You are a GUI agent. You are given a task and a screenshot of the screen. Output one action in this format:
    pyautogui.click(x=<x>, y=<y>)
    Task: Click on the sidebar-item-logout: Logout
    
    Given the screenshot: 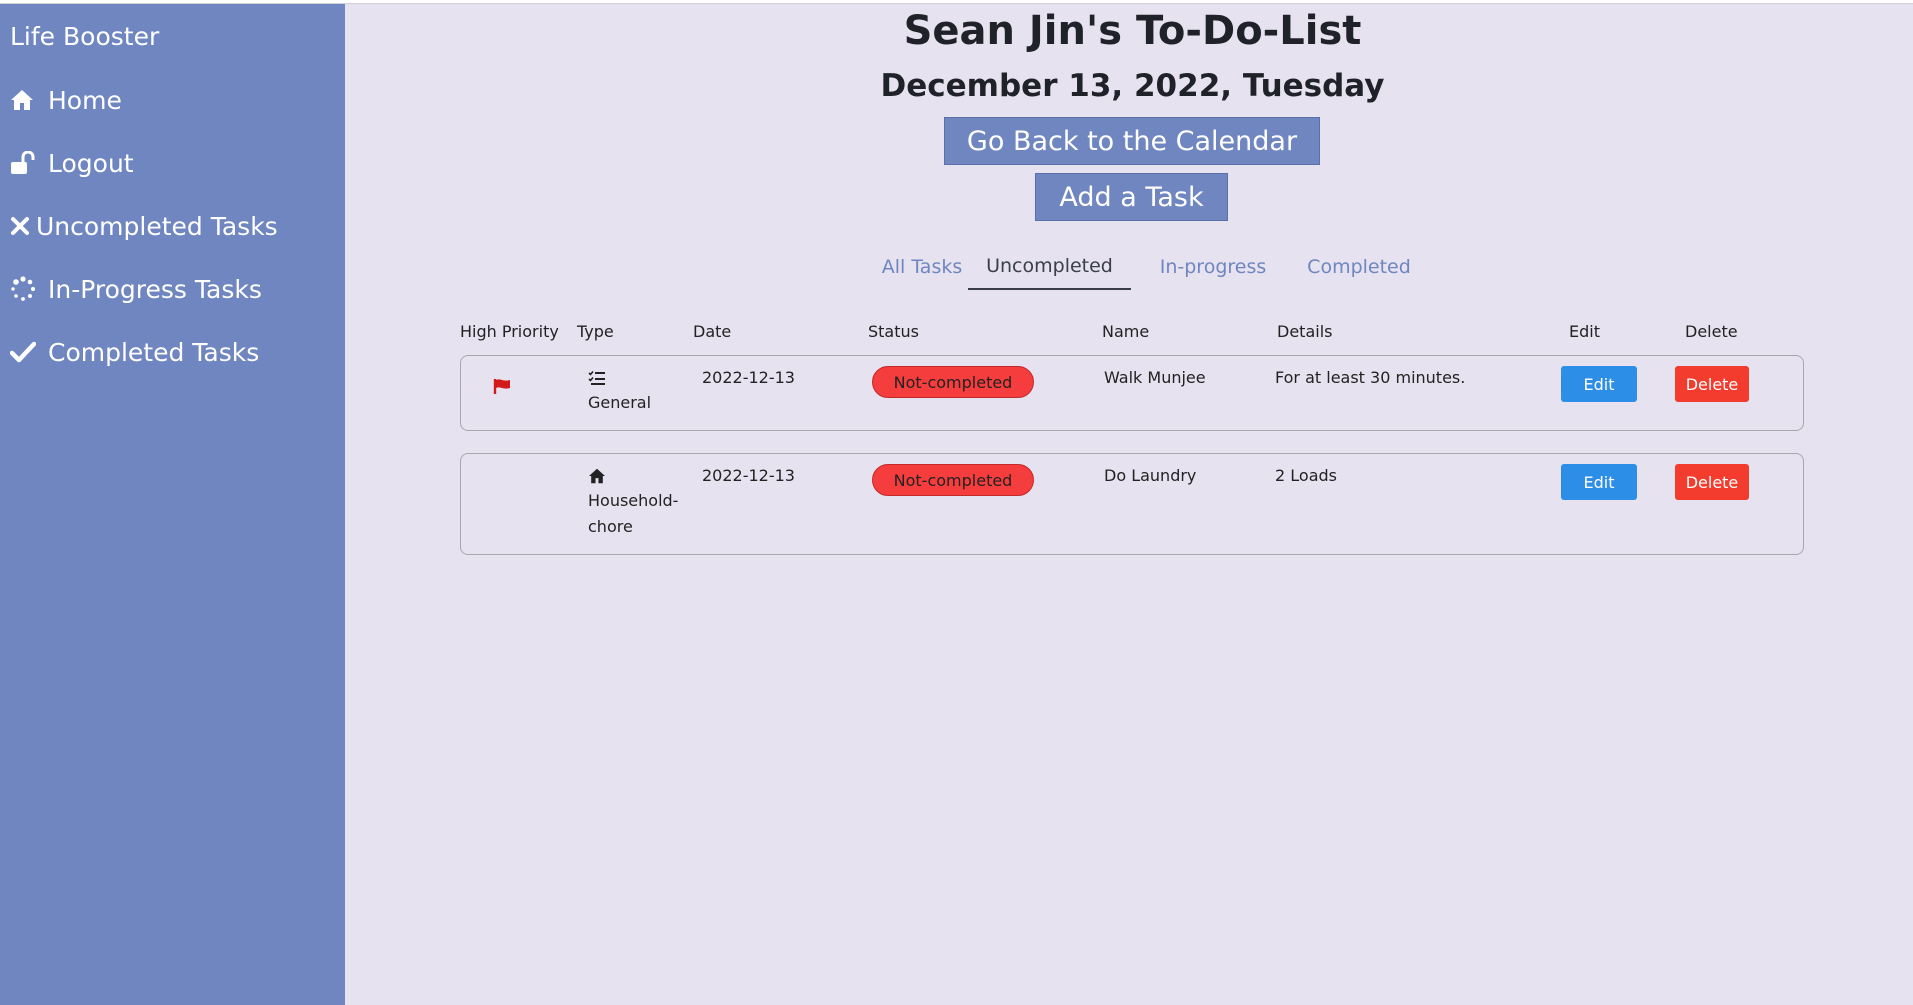 What is the action you would take?
    pyautogui.click(x=72, y=163)
    